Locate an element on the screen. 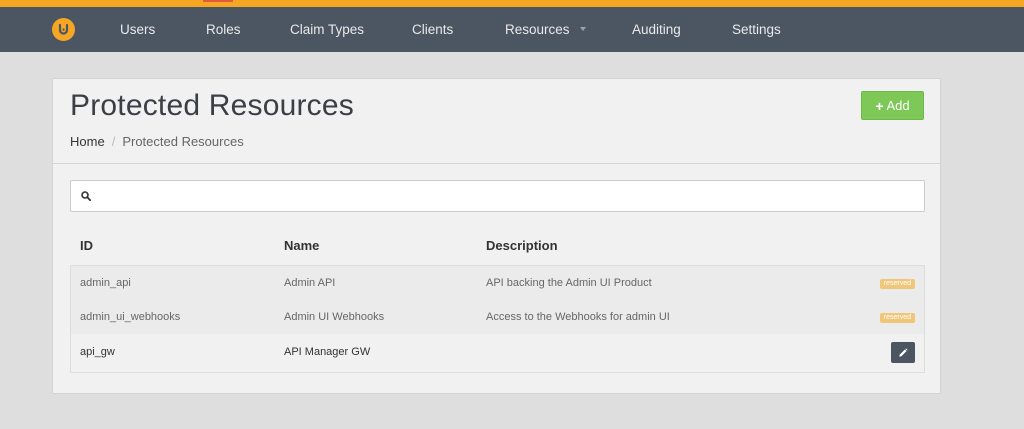 Image resolution: width=1024 pixels, height=429 pixels. top-accent-marker is located at coordinates (218, 1).